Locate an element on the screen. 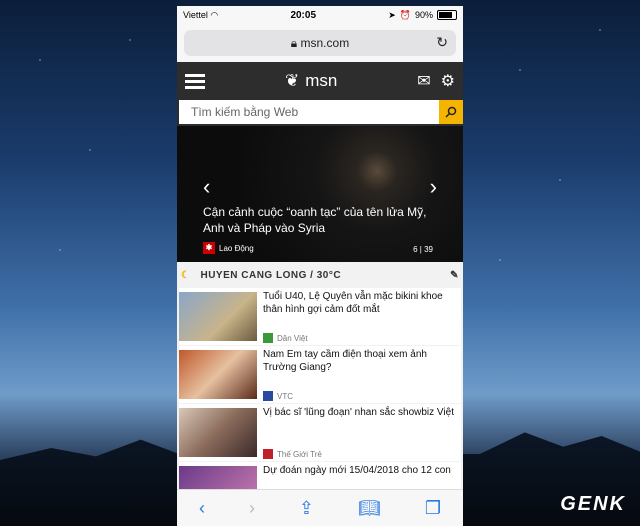 Image resolution: width=640 pixels, height=526 pixels. clock: 20:05 is located at coordinates (303, 15).